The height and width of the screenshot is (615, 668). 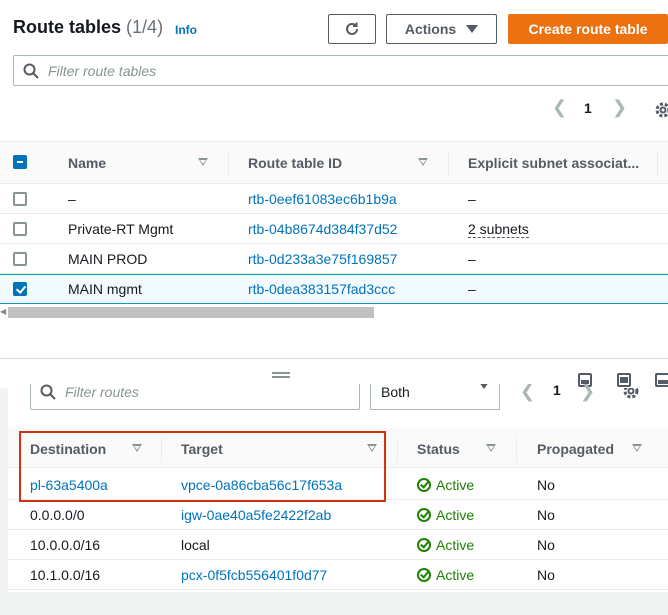 I want to click on info-link: Info, so click(x=186, y=30).